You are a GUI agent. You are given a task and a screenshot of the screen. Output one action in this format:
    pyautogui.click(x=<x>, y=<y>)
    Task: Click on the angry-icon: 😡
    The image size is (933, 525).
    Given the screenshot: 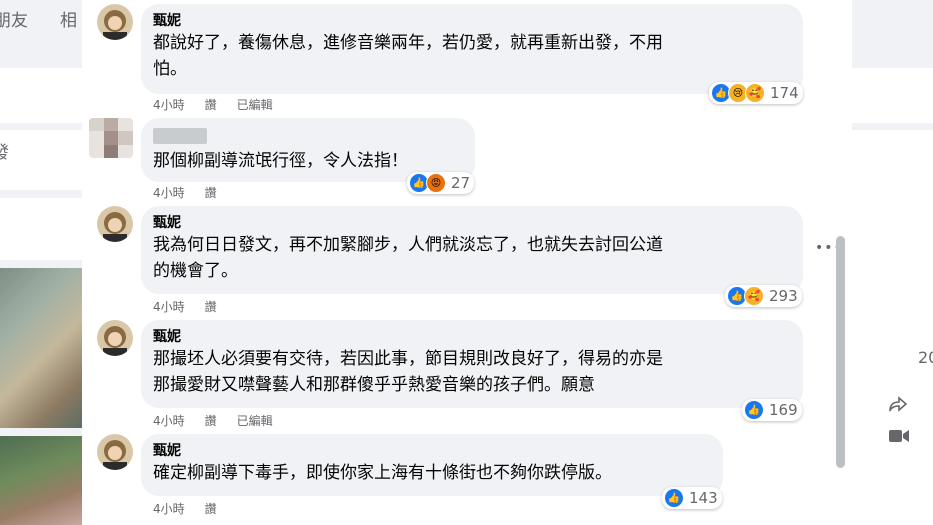 What is the action you would take?
    pyautogui.click(x=436, y=183)
    